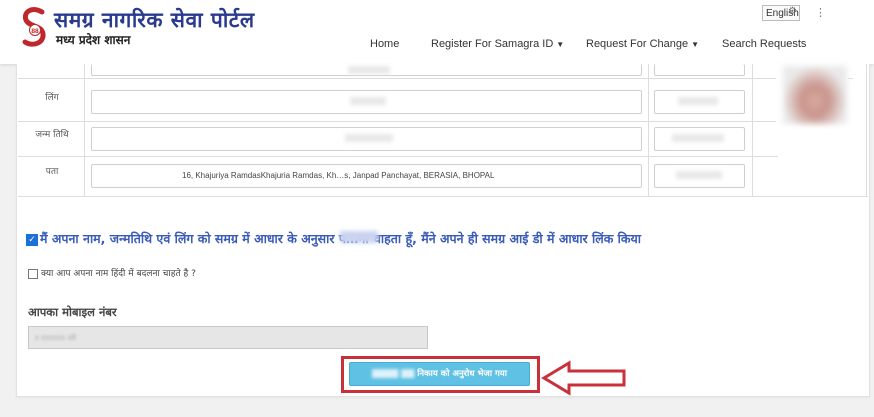 This screenshot has width=874, height=417. I want to click on mobile-input: x xxxxxx x8, so click(228, 337).